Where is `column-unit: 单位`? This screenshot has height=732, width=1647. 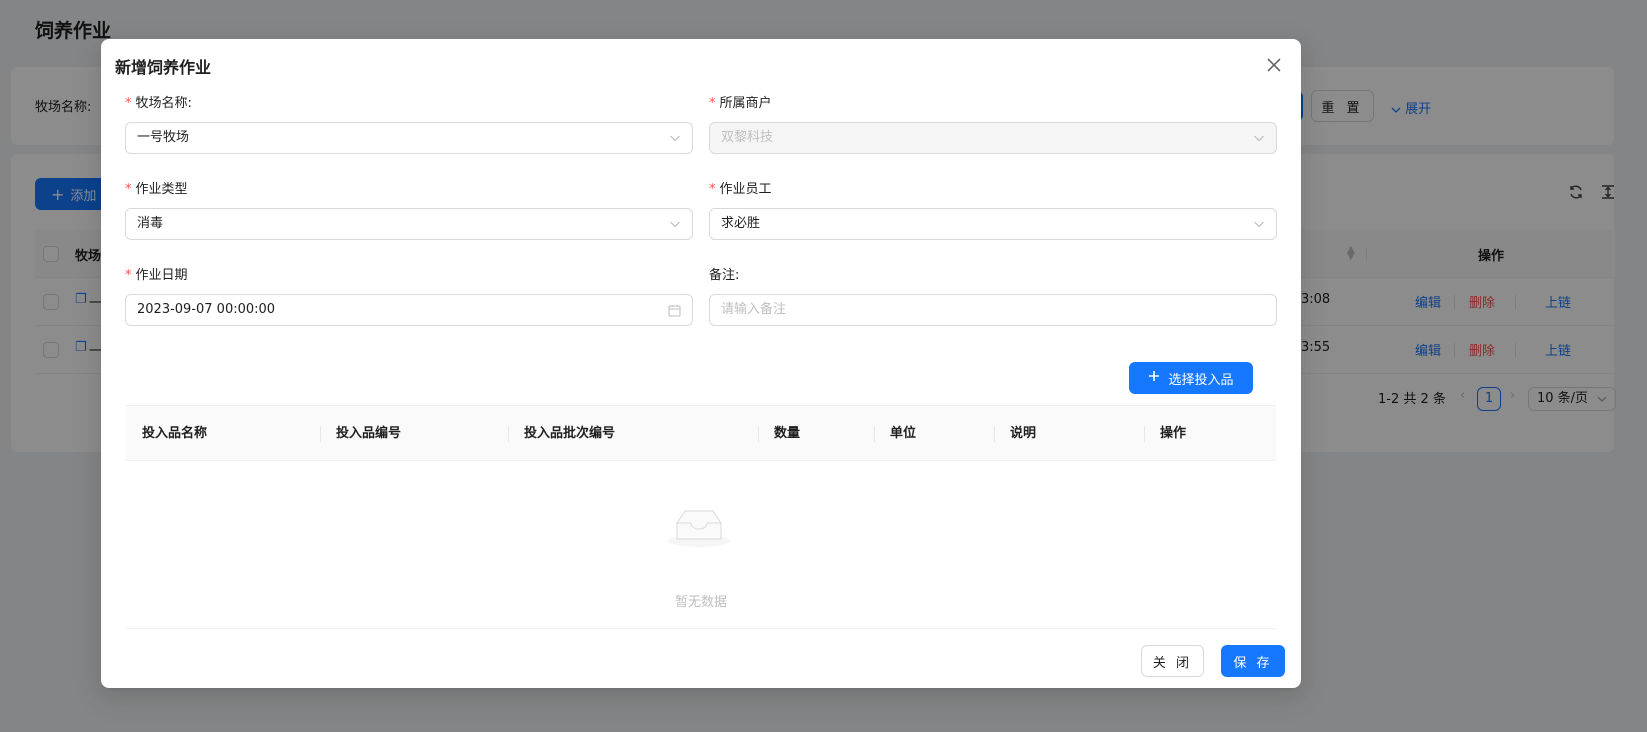
column-unit: 单位 is located at coordinates (903, 433).